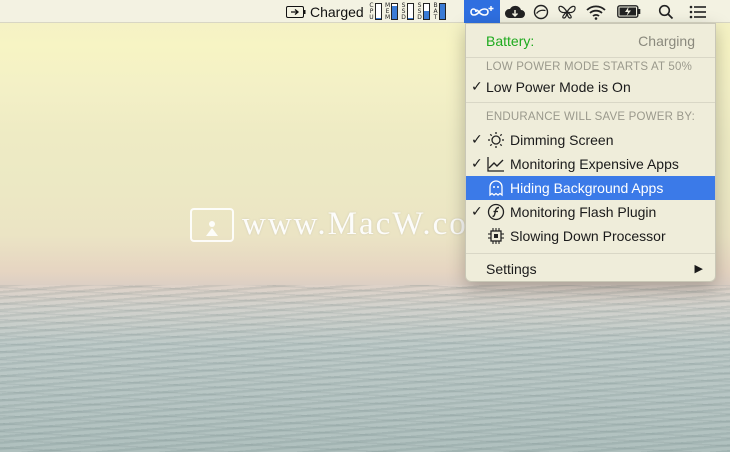 The height and width of the screenshot is (452, 730). I want to click on battery-label: Battery:, so click(510, 41).